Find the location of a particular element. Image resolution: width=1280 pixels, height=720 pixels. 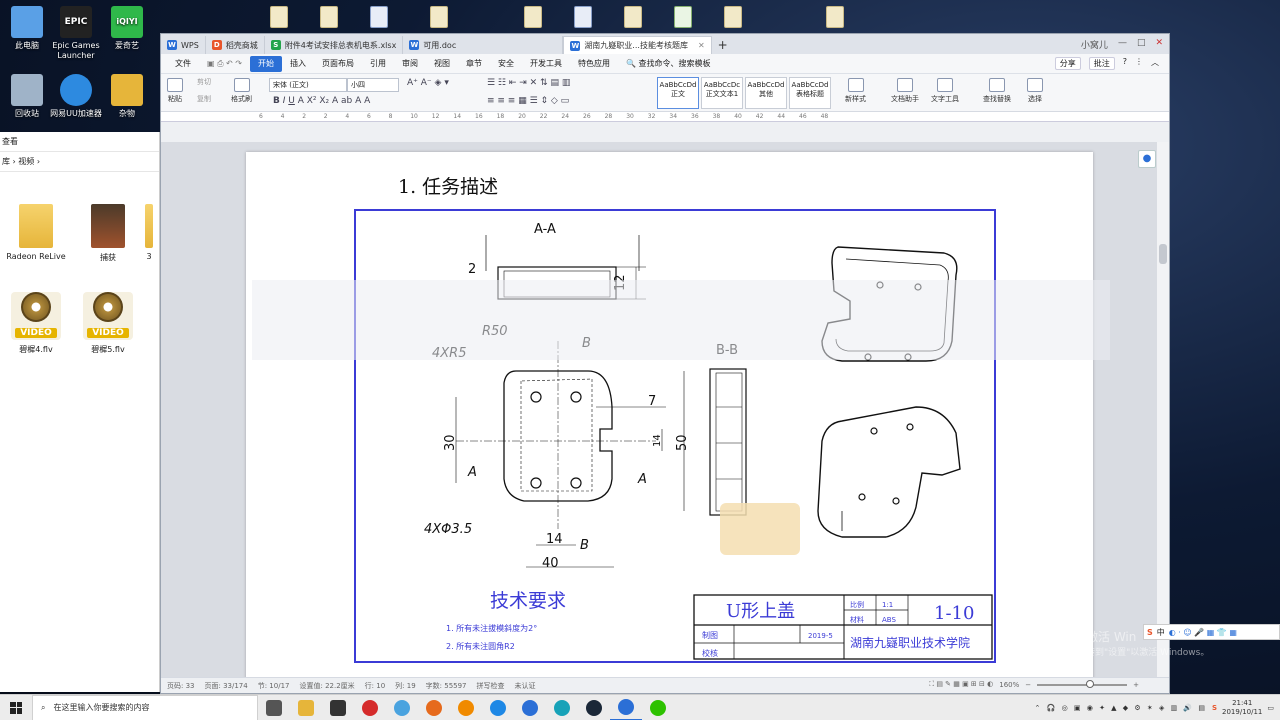

list-icons: ☰ ☷ ⇤ ⇥ ✕ ⇅ ▤ ▥ is located at coordinates (528, 83).